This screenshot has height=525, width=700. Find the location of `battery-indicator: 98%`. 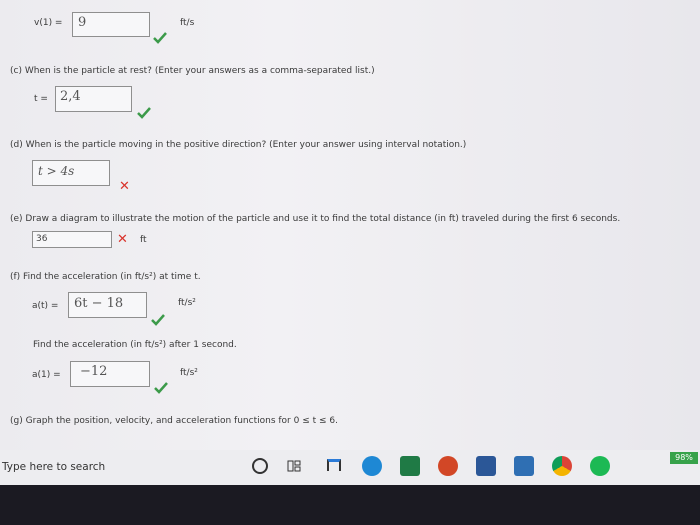

battery-indicator: 98% is located at coordinates (684, 458).